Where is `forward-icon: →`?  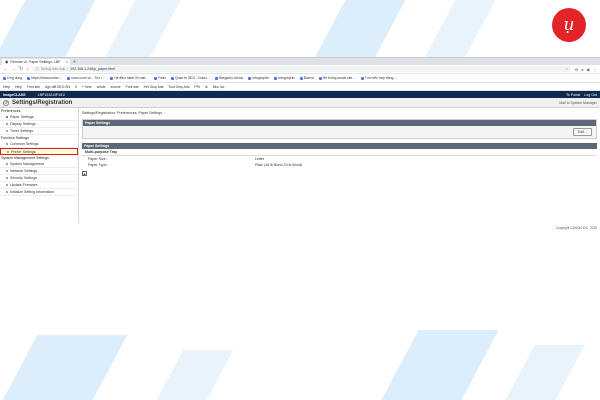 forward-icon: → is located at coordinates (13, 69).